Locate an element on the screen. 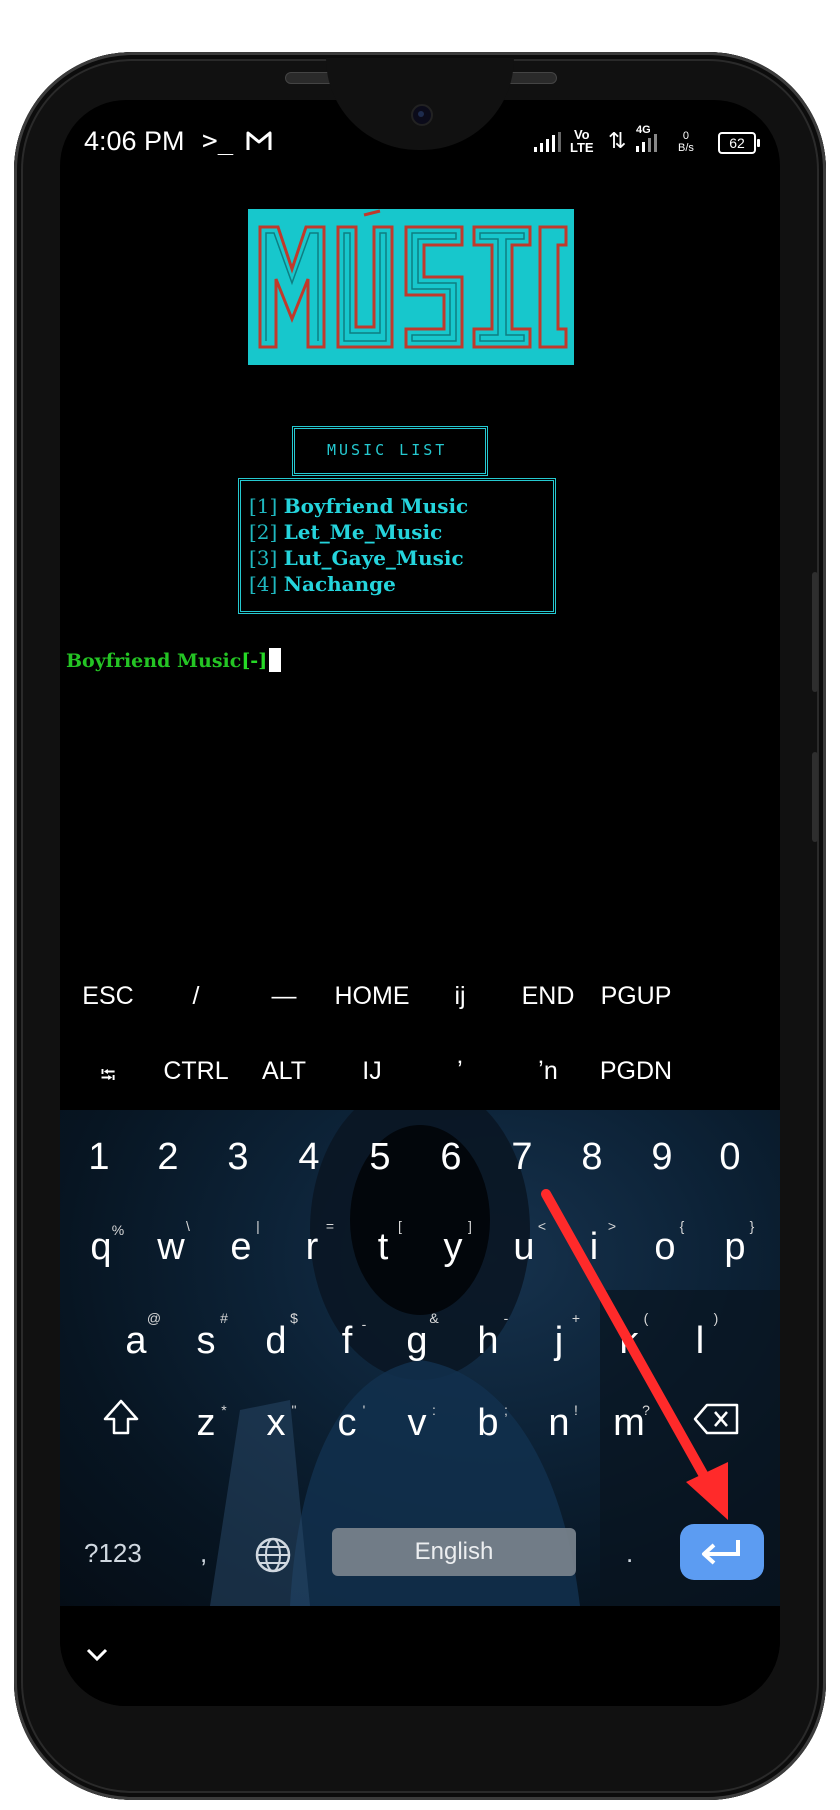  hint-pipe: | is located at coordinates (258, 1226).